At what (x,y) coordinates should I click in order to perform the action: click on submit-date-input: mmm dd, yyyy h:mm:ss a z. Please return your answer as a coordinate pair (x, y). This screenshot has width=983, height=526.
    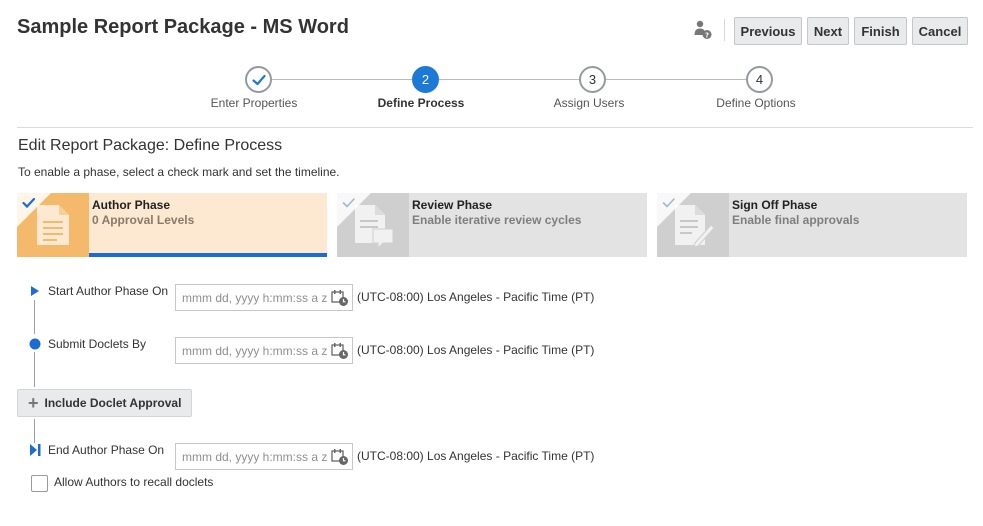
    Looking at the image, I should click on (264, 350).